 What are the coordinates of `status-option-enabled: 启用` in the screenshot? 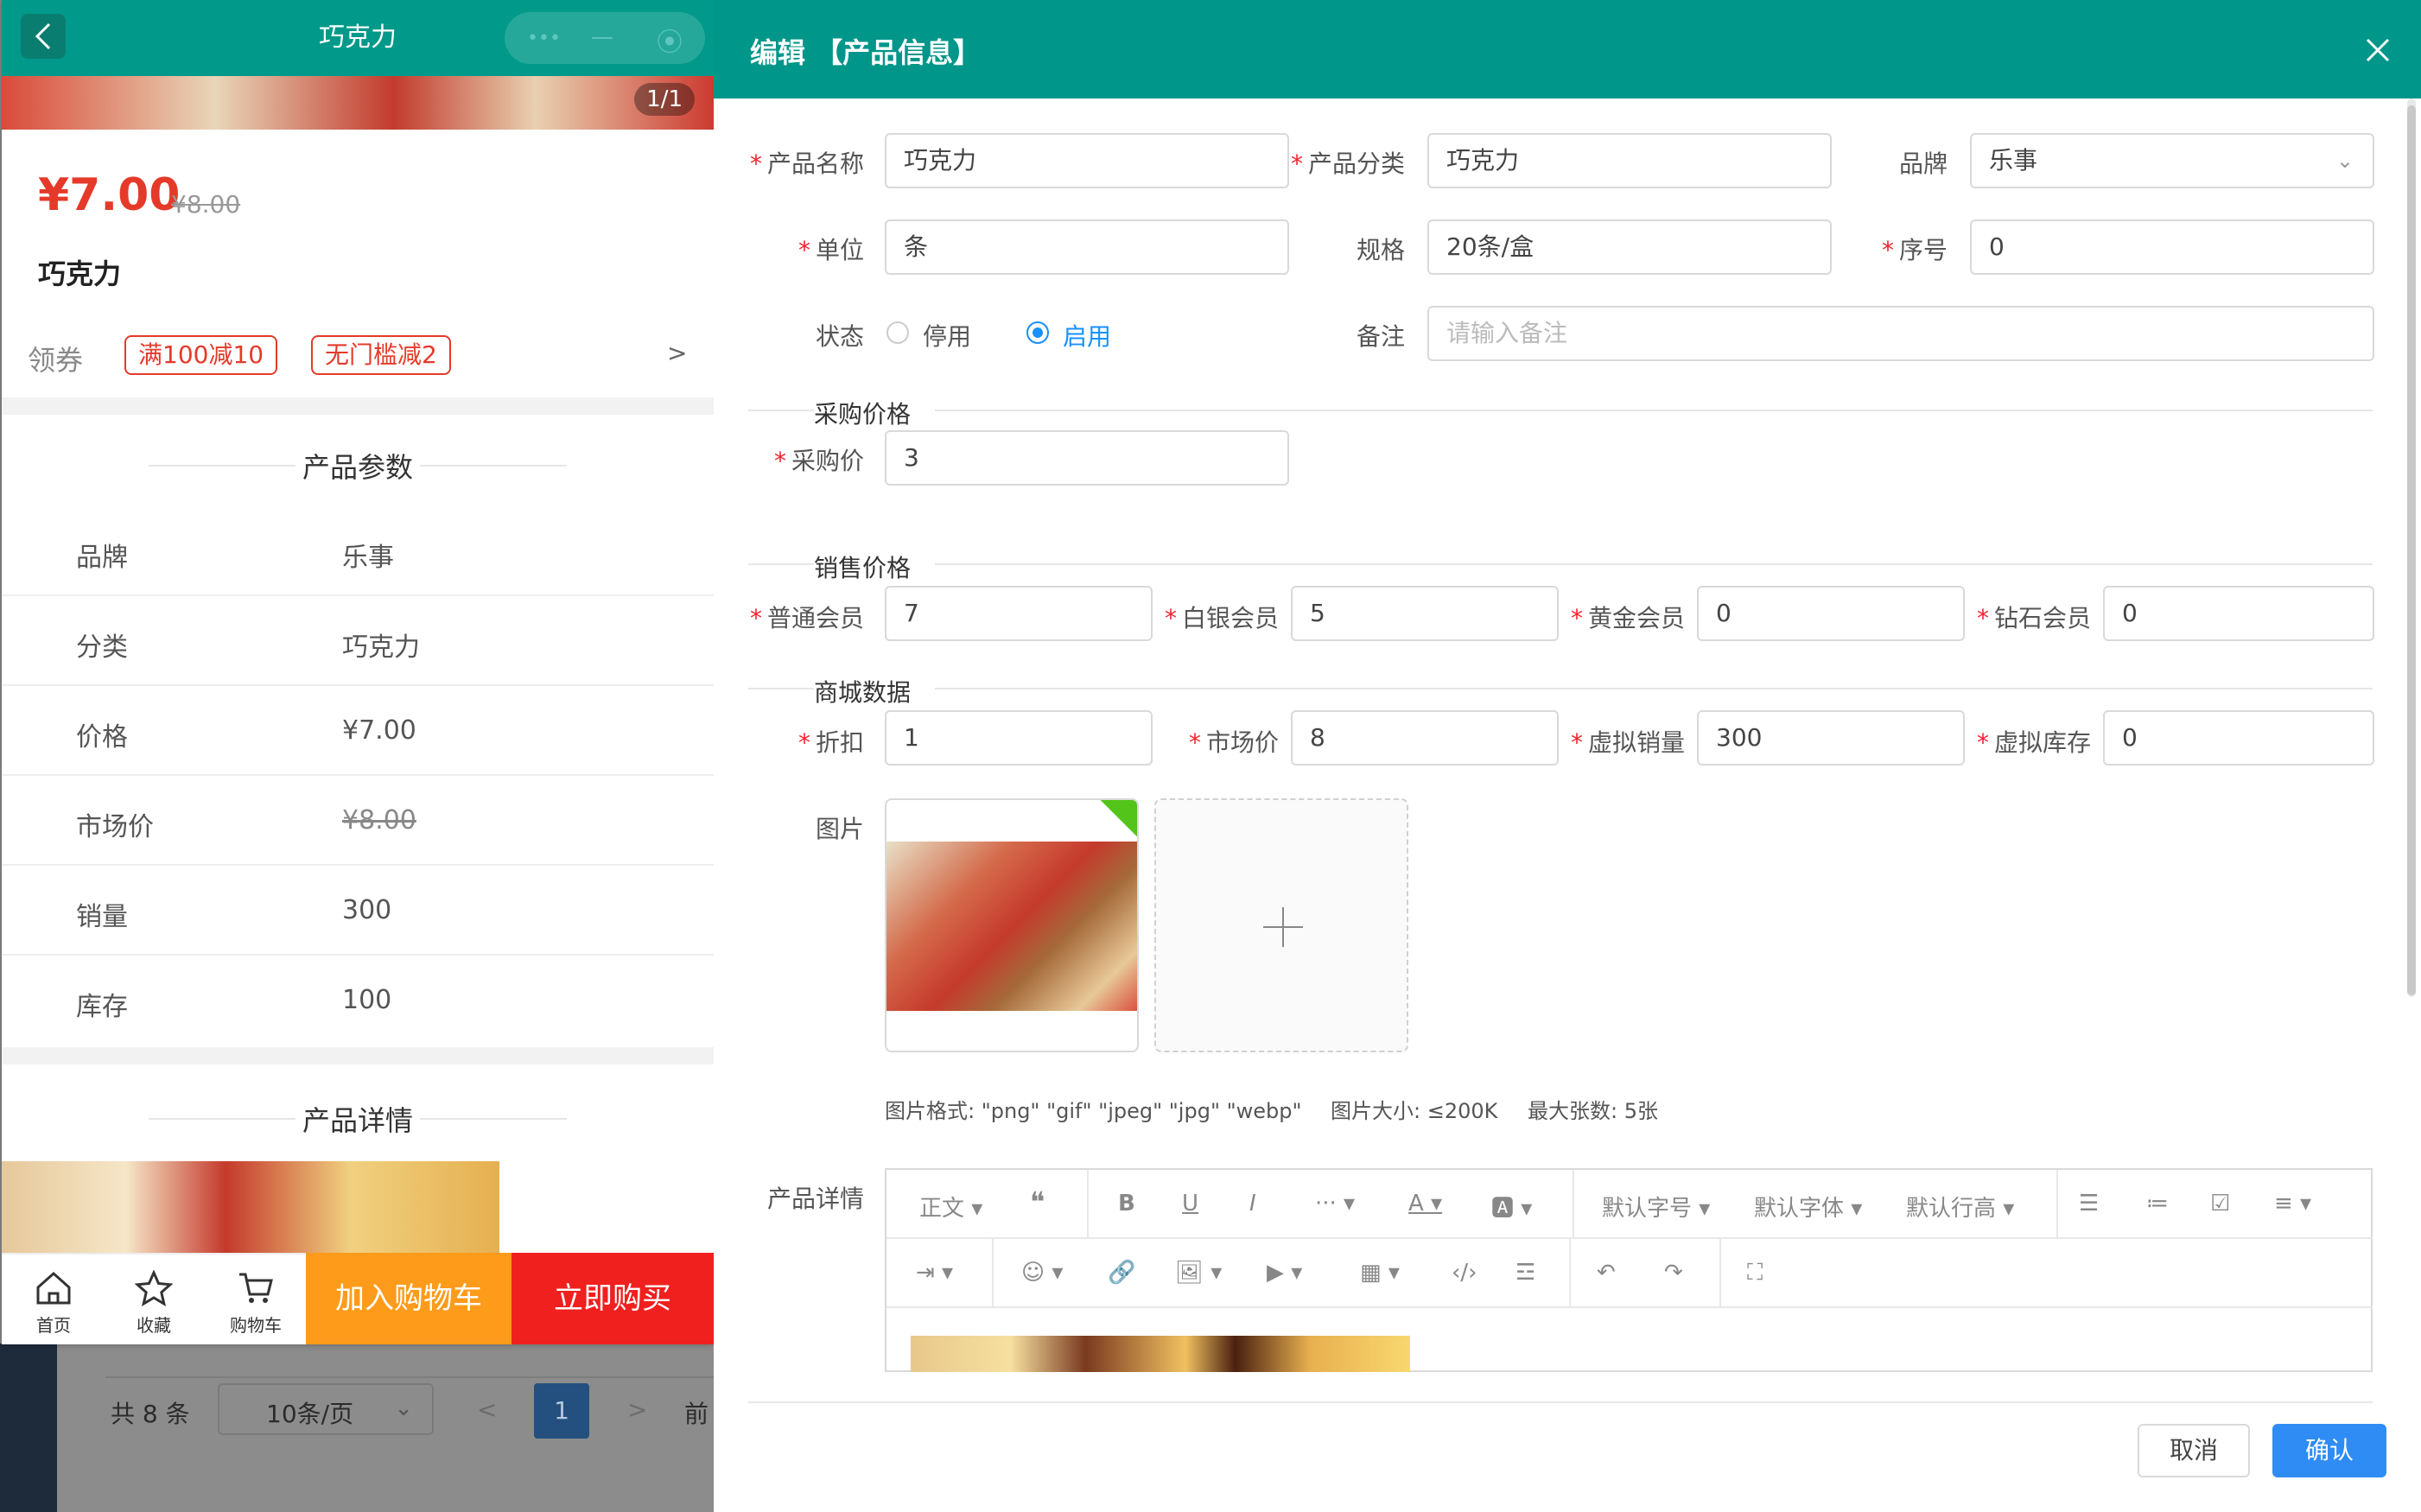 It's located at (1088, 336).